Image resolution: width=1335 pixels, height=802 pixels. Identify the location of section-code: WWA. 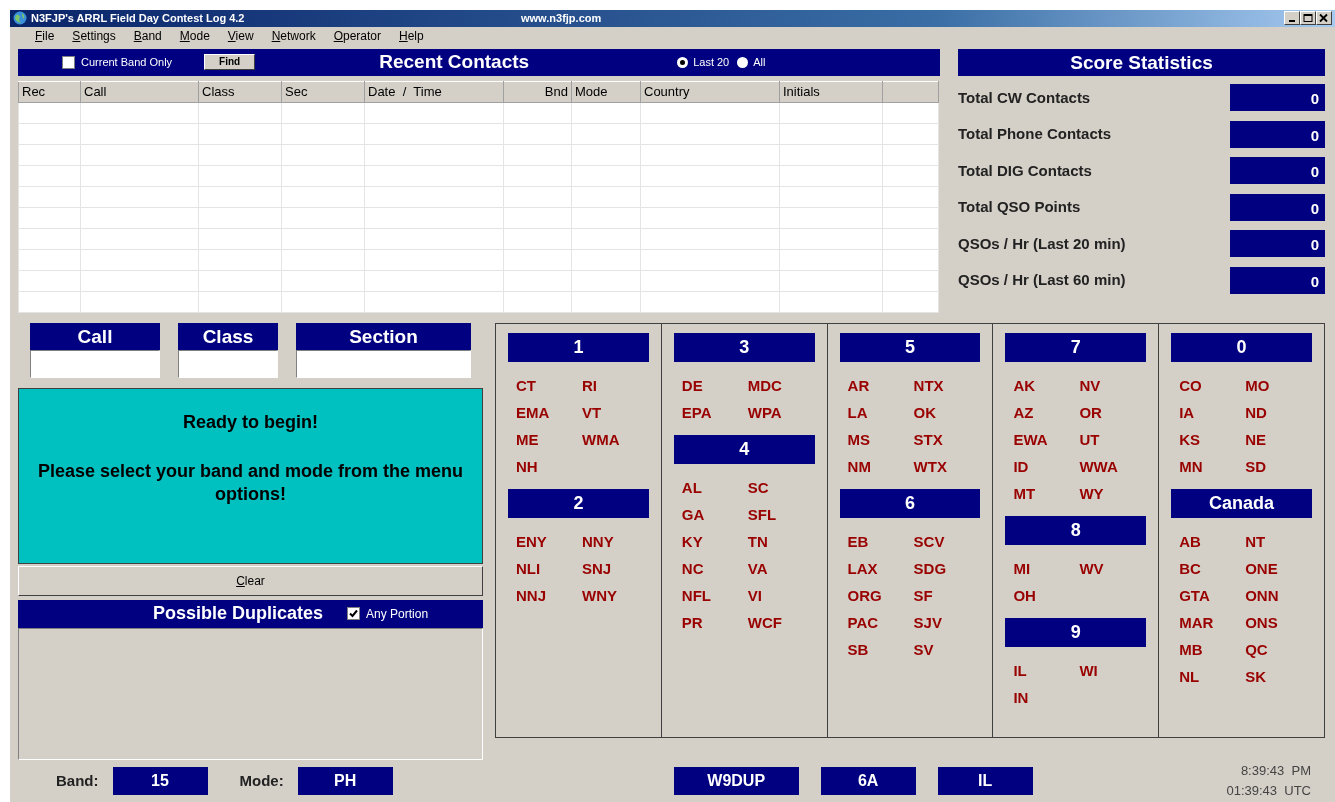
(1112, 466).